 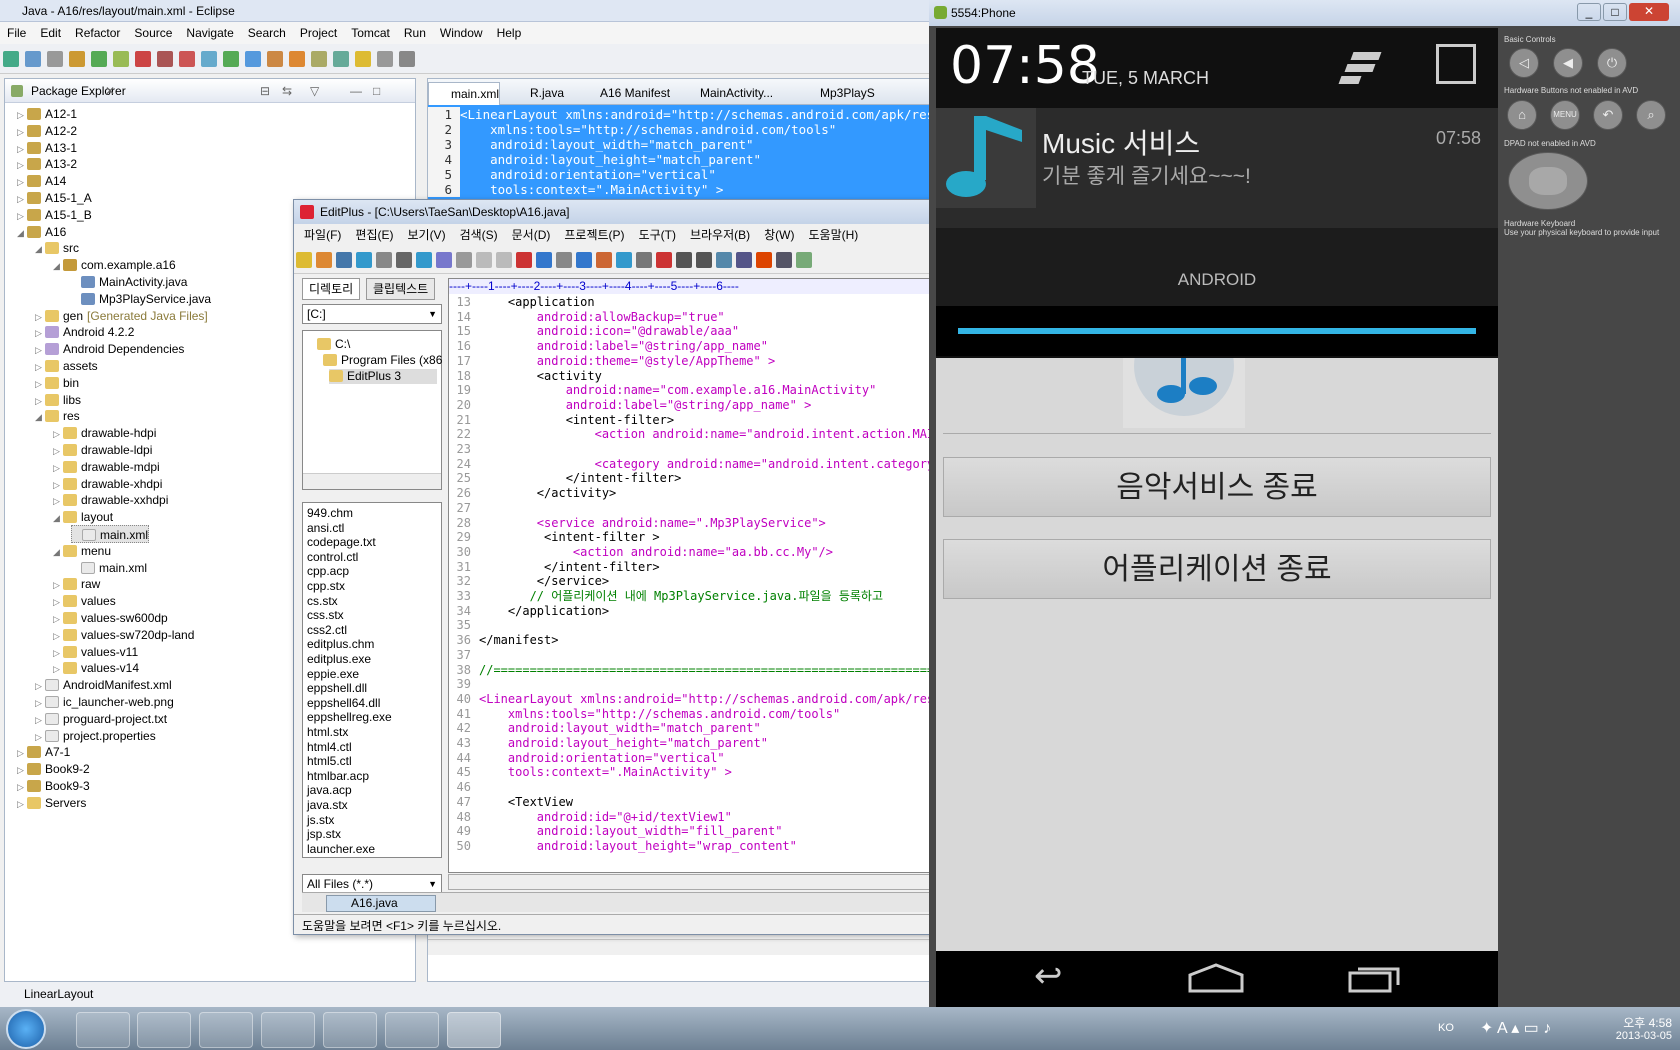 I want to click on menu-item: Edit, so click(x=50, y=33).